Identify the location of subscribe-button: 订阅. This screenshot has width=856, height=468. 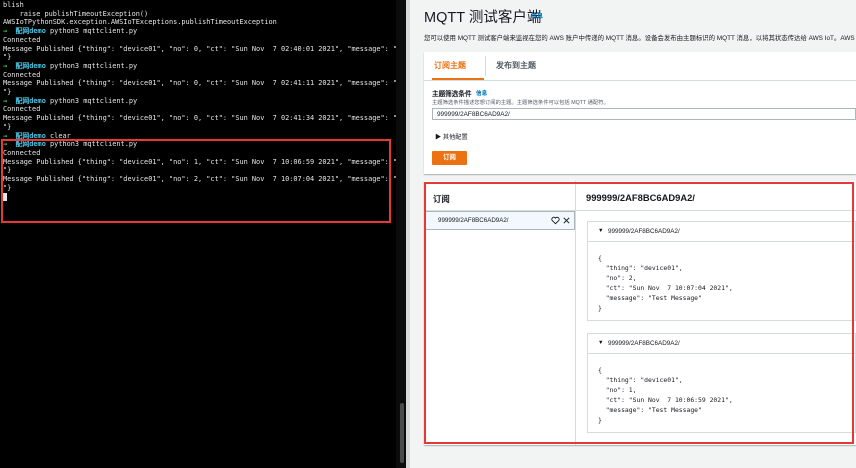
(449, 158).